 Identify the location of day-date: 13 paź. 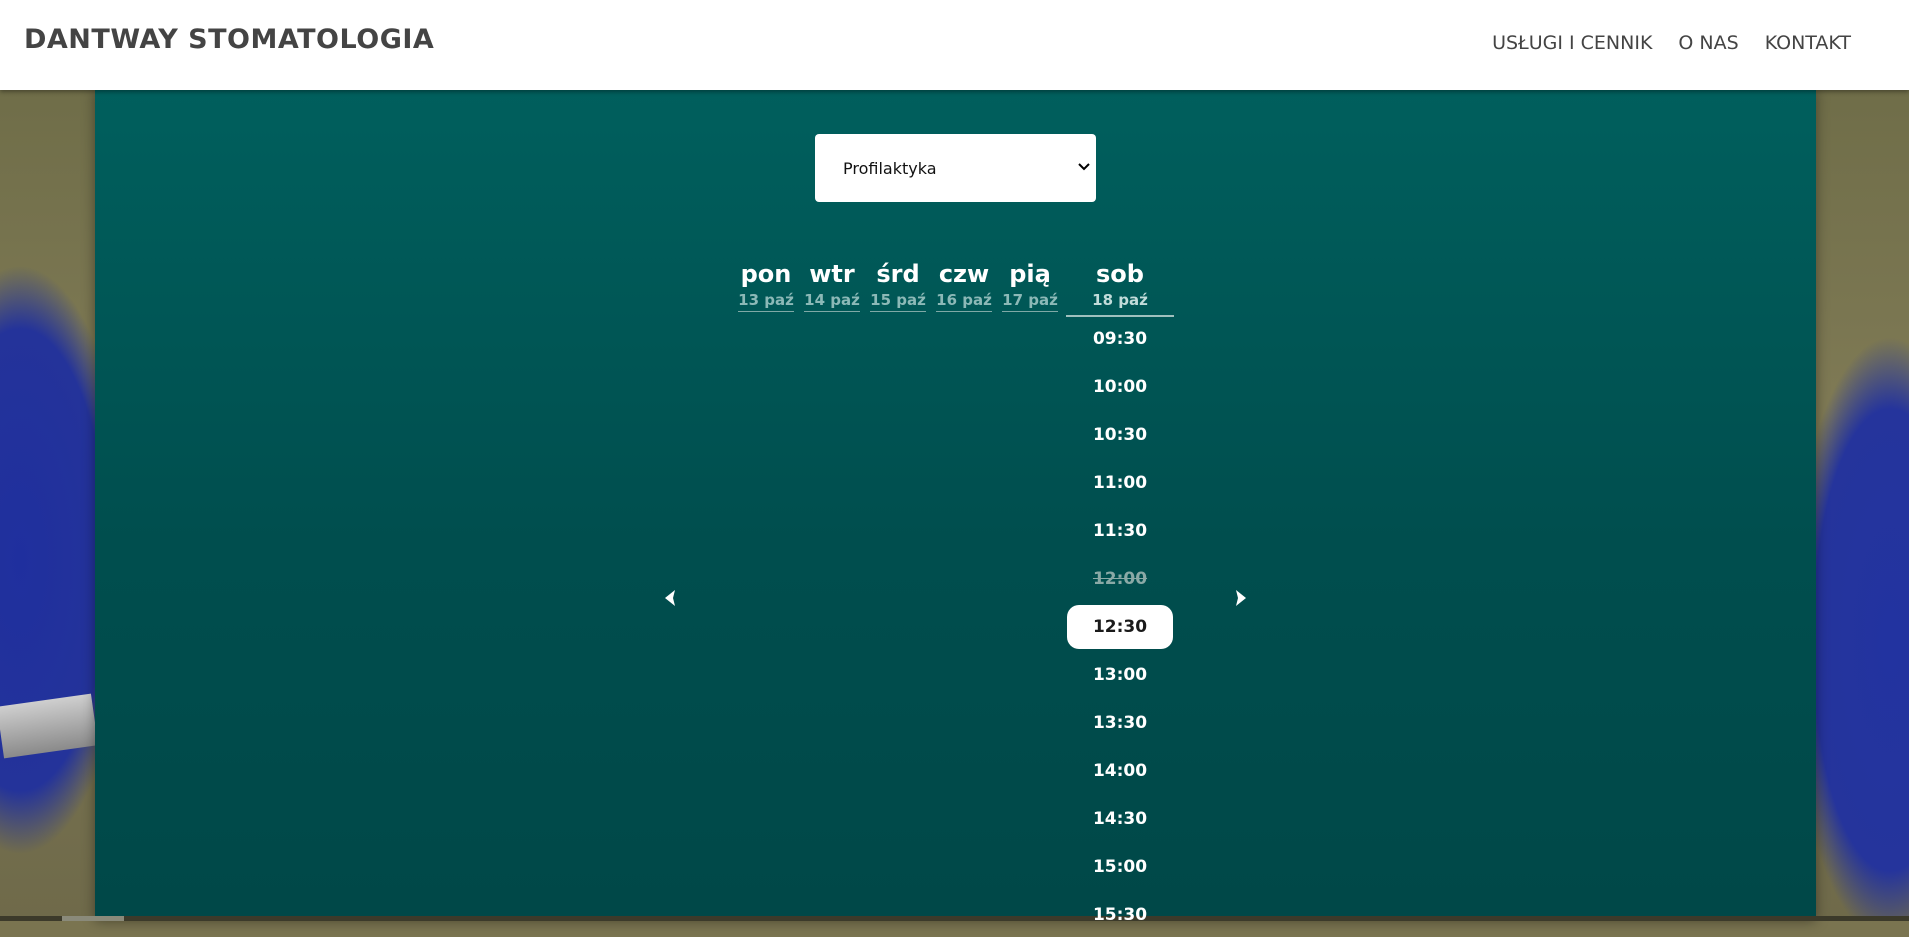
(766, 301).